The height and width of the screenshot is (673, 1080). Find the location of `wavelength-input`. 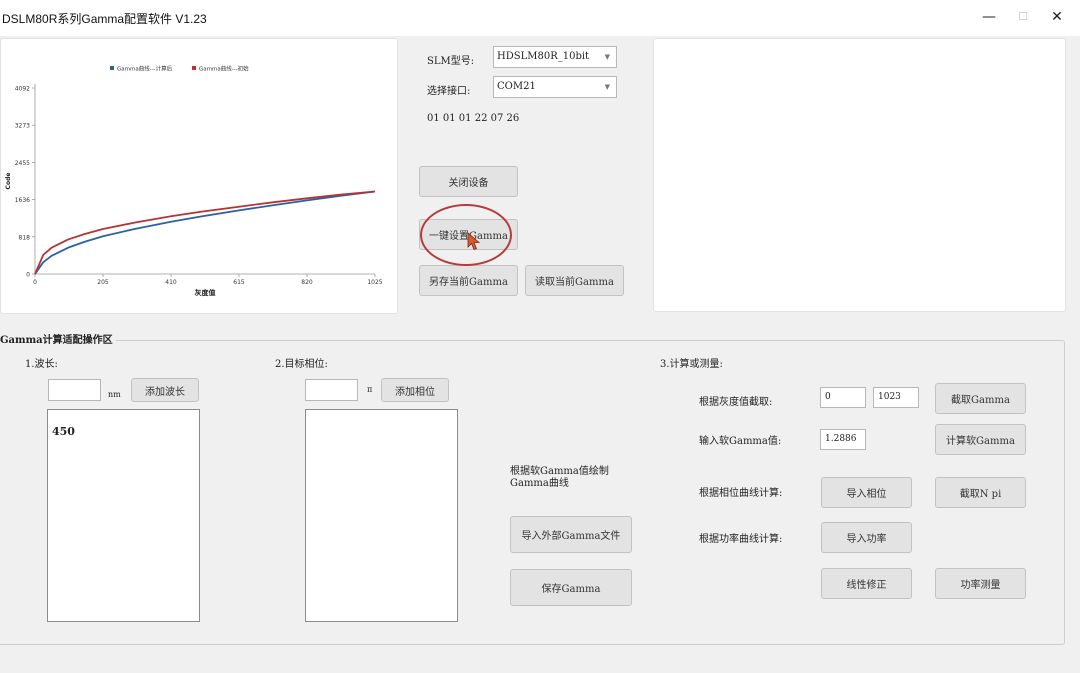

wavelength-input is located at coordinates (74, 390).